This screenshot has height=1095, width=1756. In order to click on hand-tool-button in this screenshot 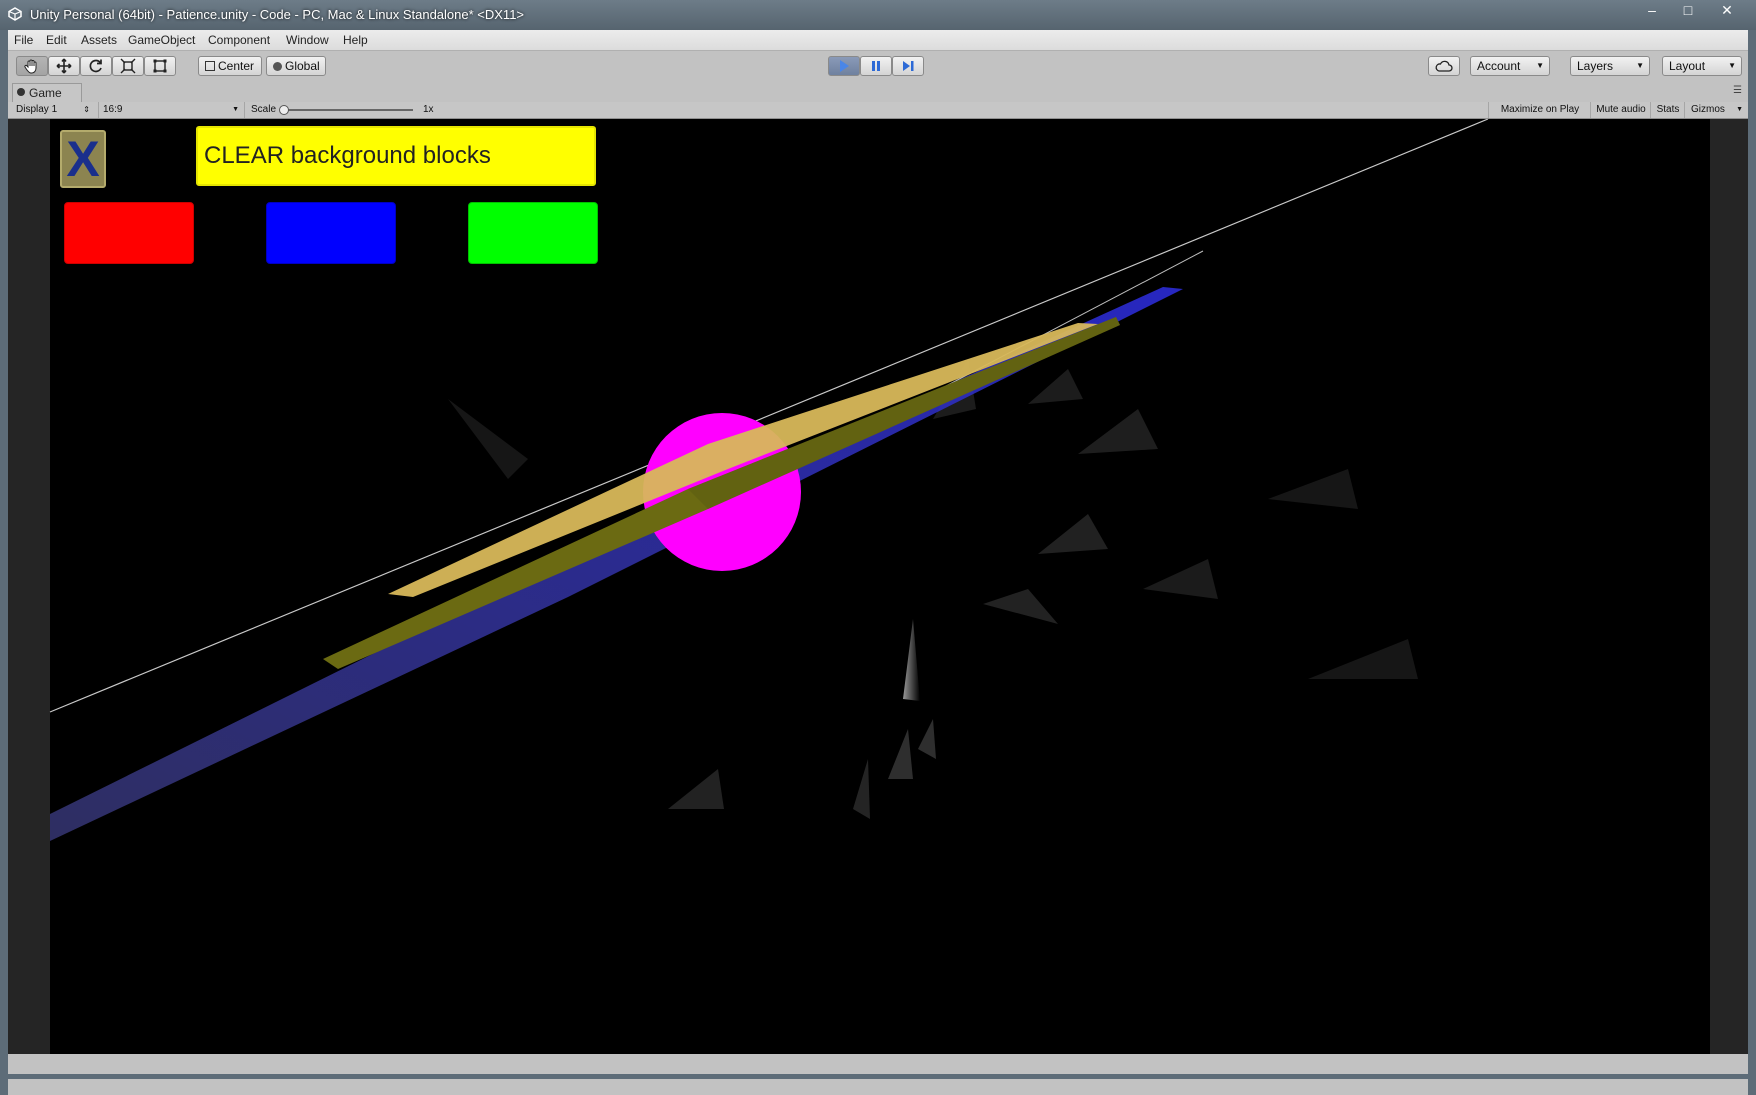, I will do `click(32, 66)`.